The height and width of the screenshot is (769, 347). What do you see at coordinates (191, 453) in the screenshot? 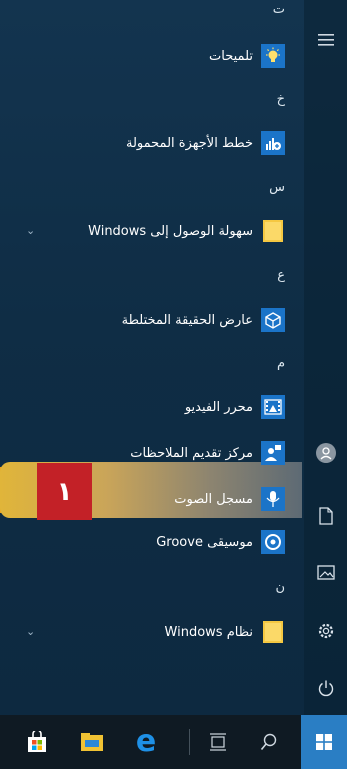
I see `app-label: مركز تقديم الملاحظات` at bounding box center [191, 453].